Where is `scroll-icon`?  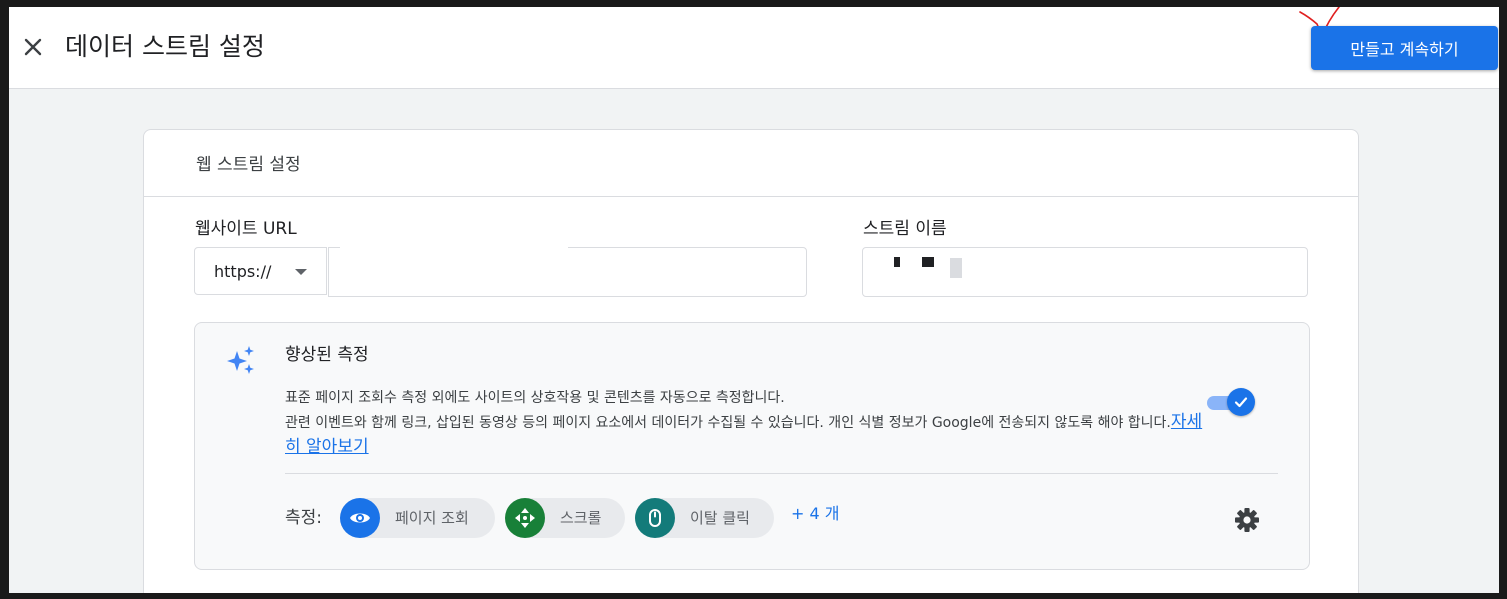 scroll-icon is located at coordinates (525, 518).